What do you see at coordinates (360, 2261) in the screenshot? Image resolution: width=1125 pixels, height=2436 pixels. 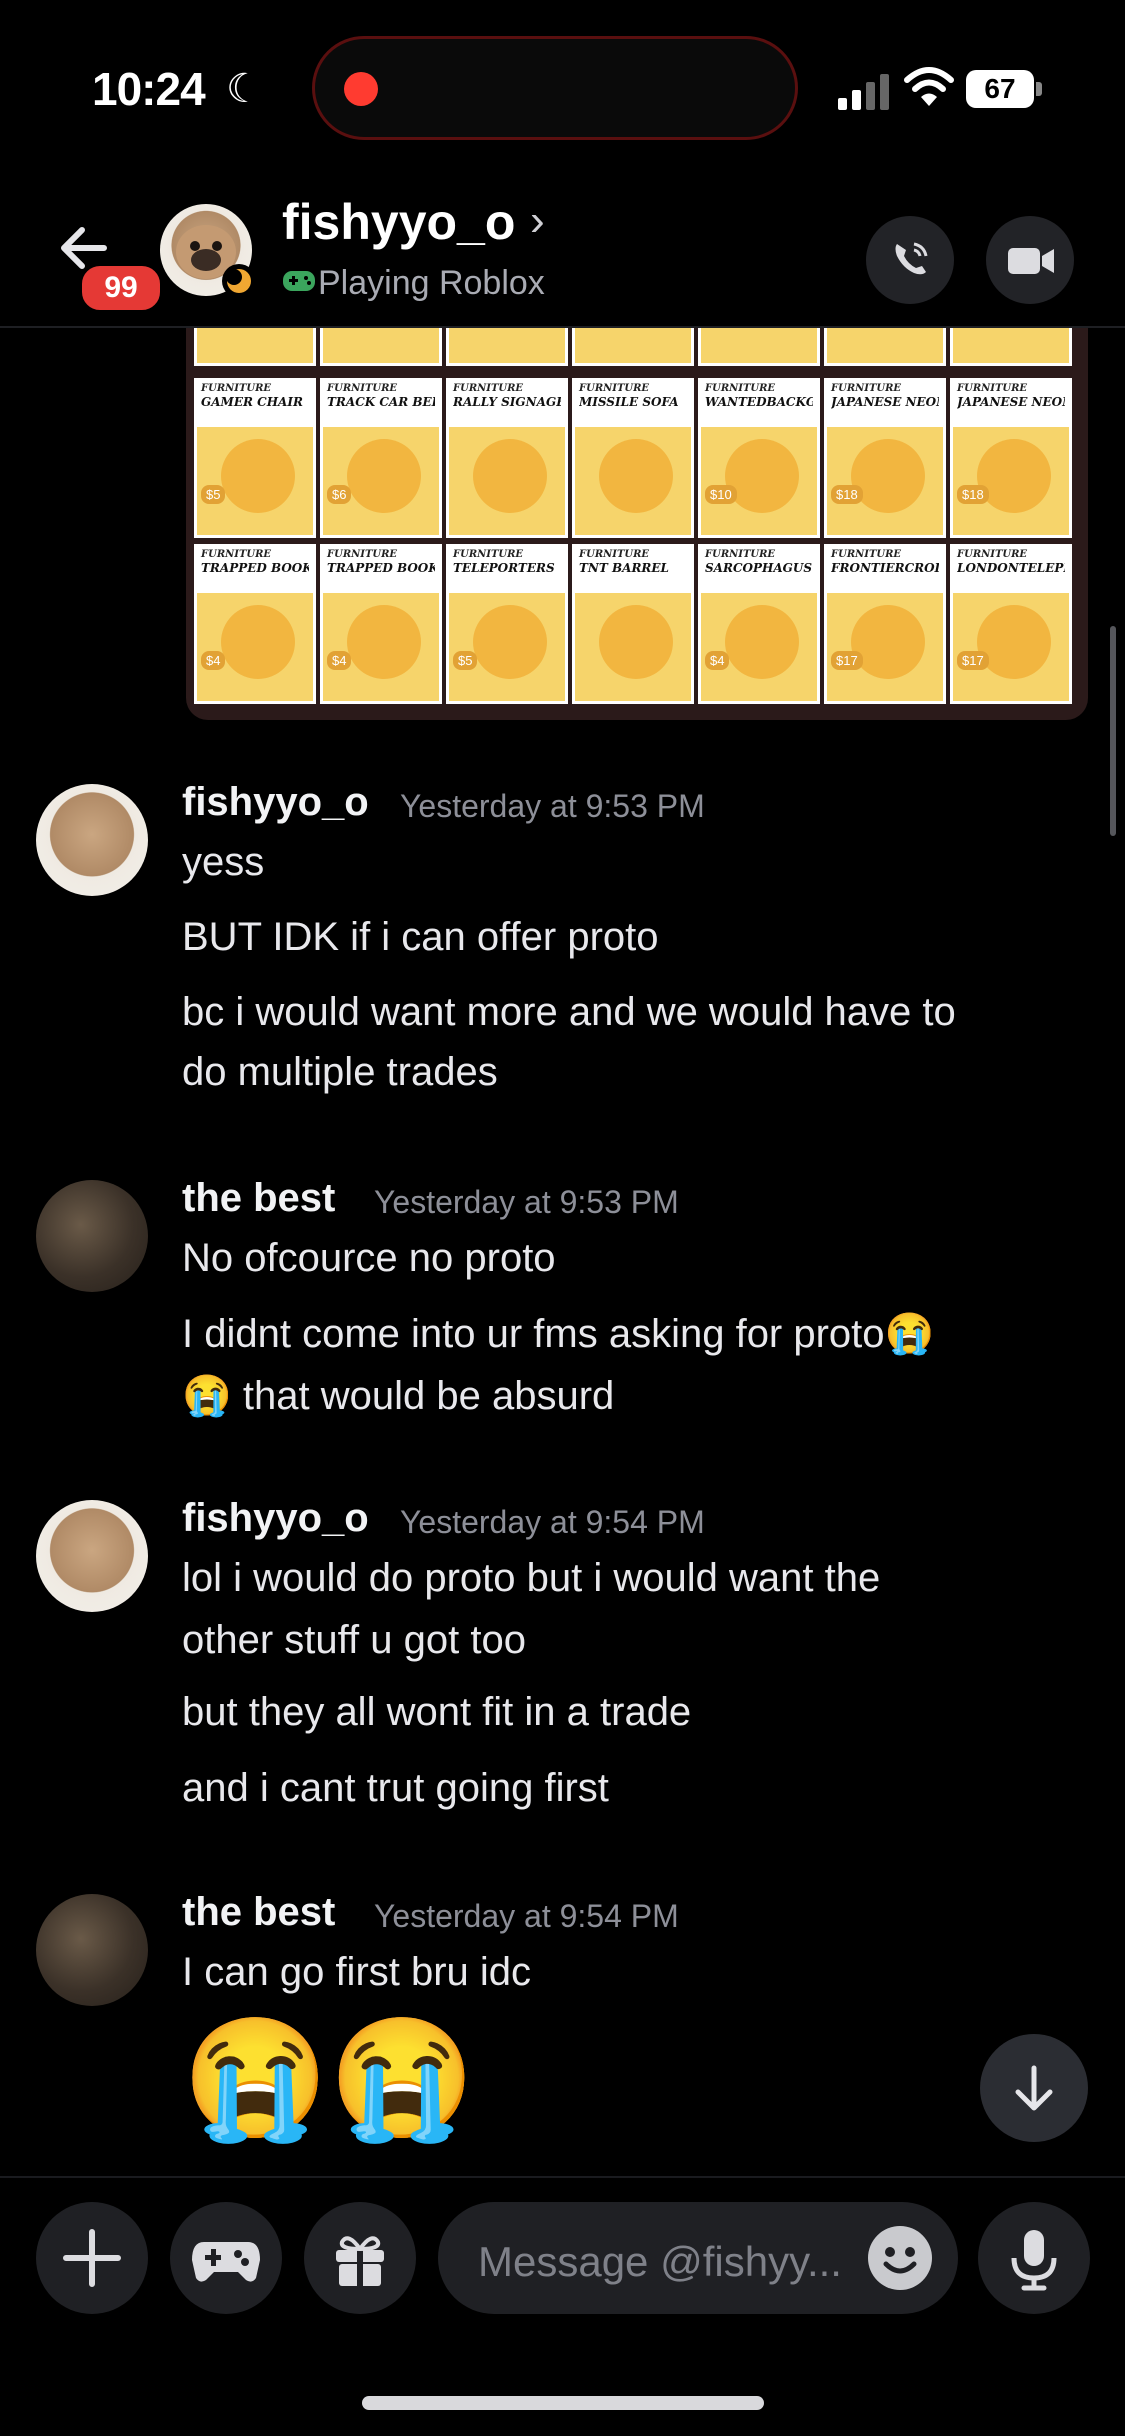 I see `gift-icon` at bounding box center [360, 2261].